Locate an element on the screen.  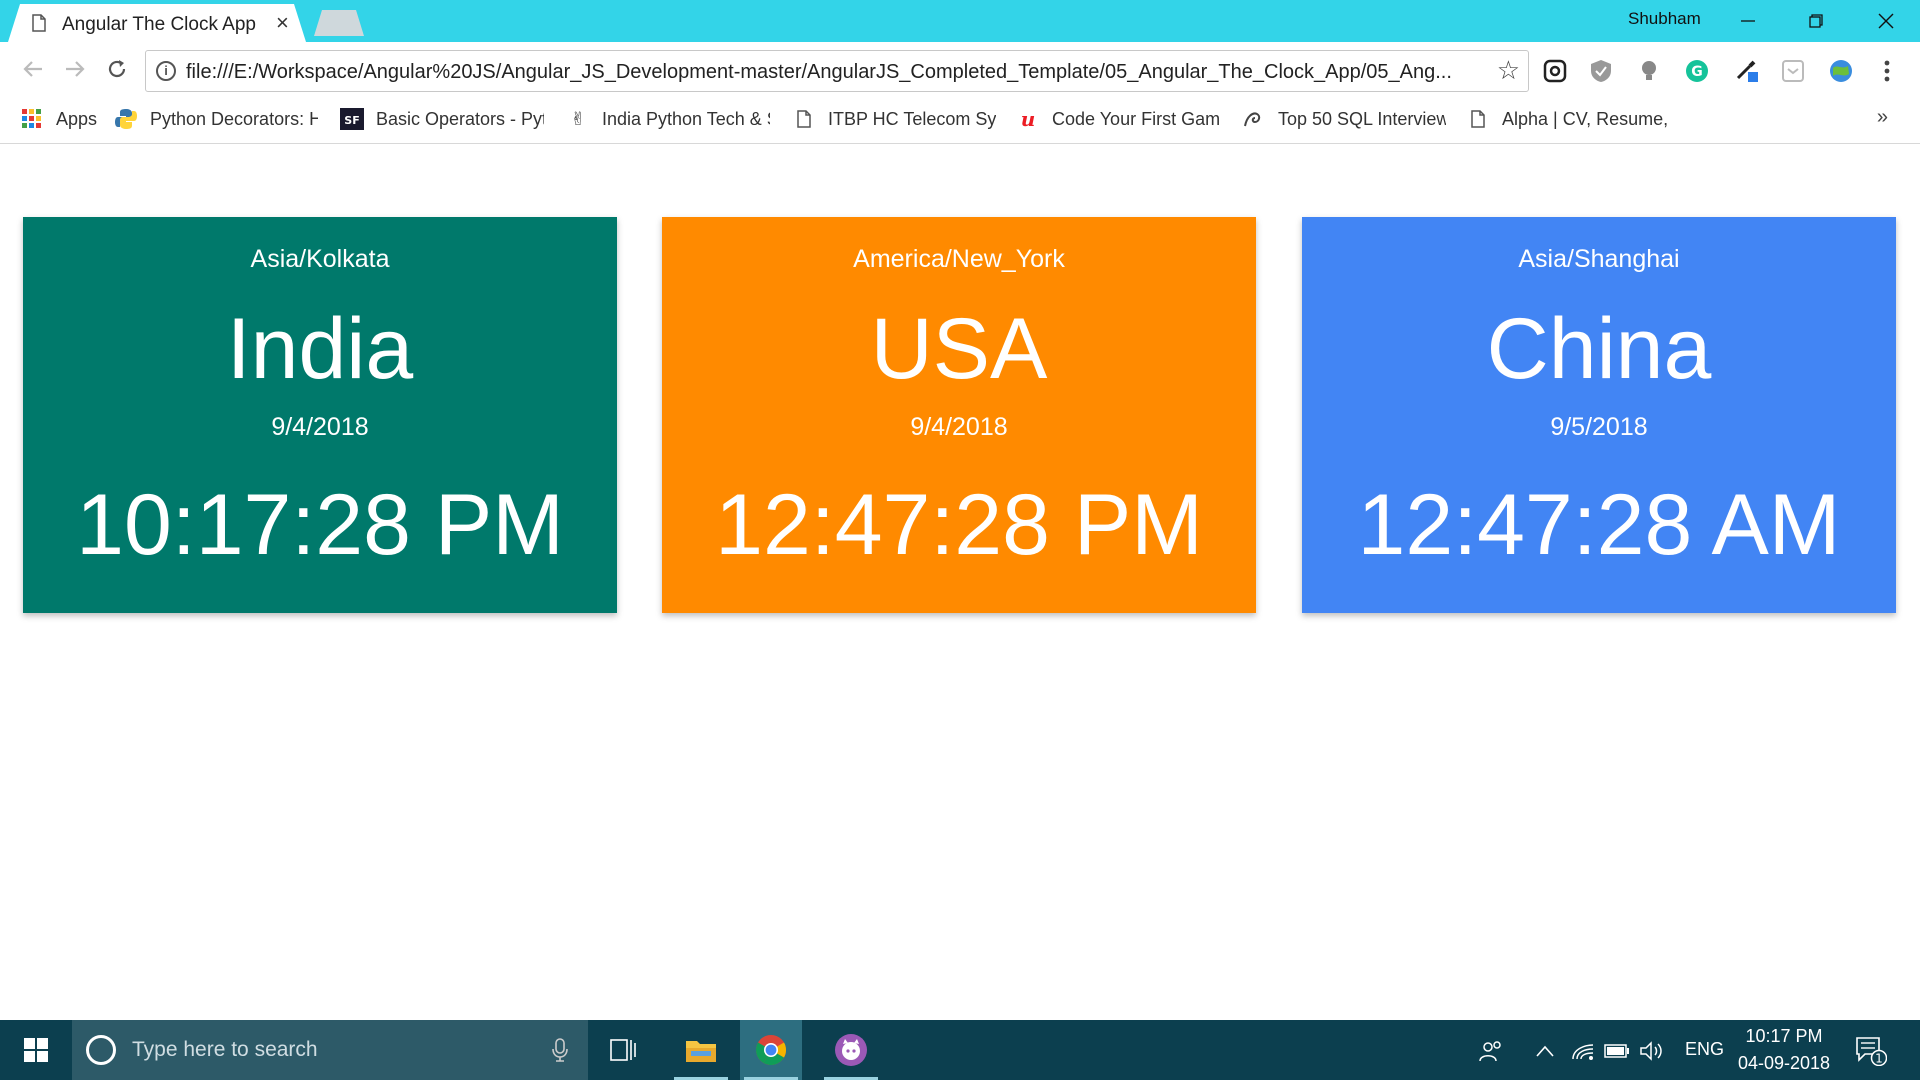
bookmark-label: India Python Tech & S is located at coordinates (686, 118).